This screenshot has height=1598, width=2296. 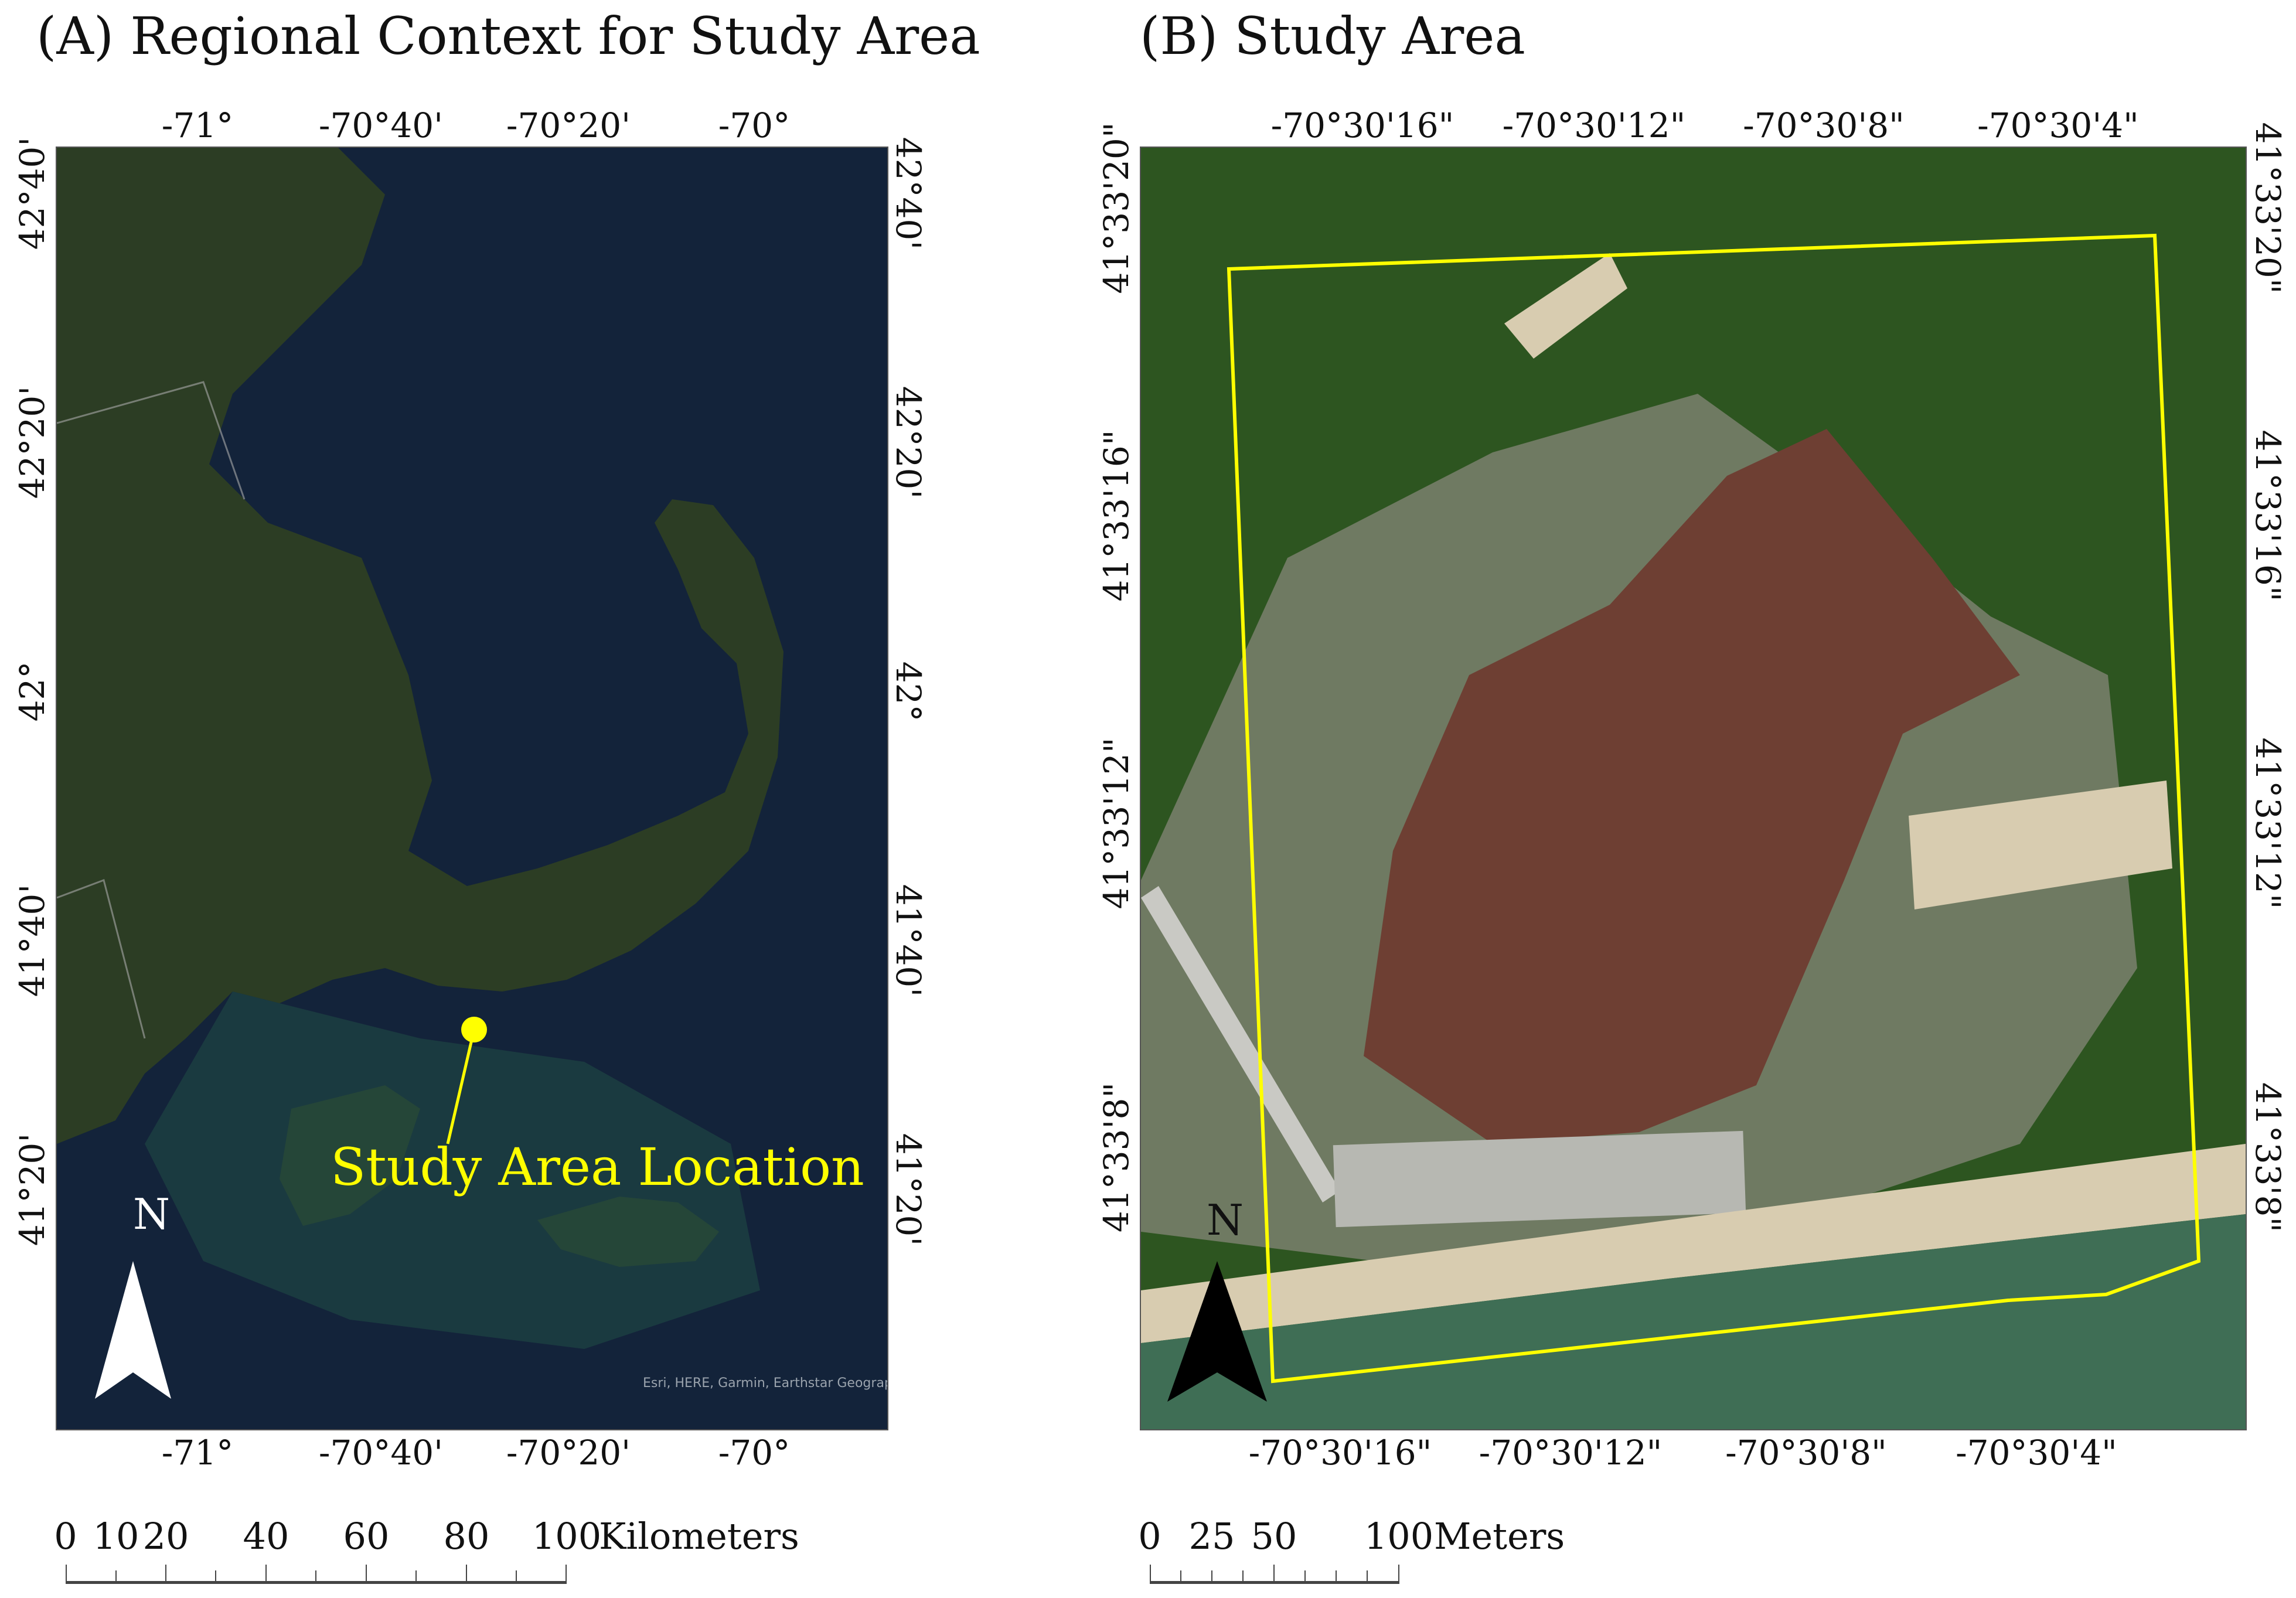 I want to click on parking-lot, so click(x=1539, y=1179).